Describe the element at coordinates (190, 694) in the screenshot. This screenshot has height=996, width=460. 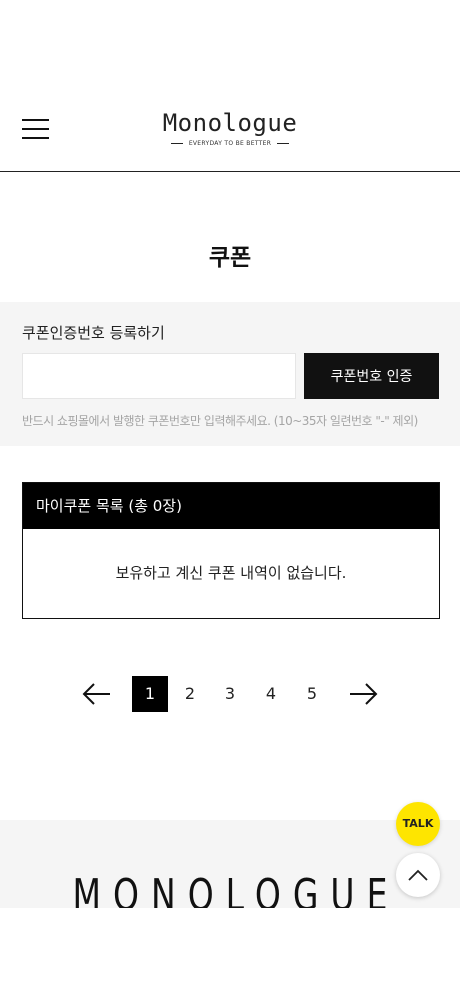
I see `pagination-page-2: 2` at that location.